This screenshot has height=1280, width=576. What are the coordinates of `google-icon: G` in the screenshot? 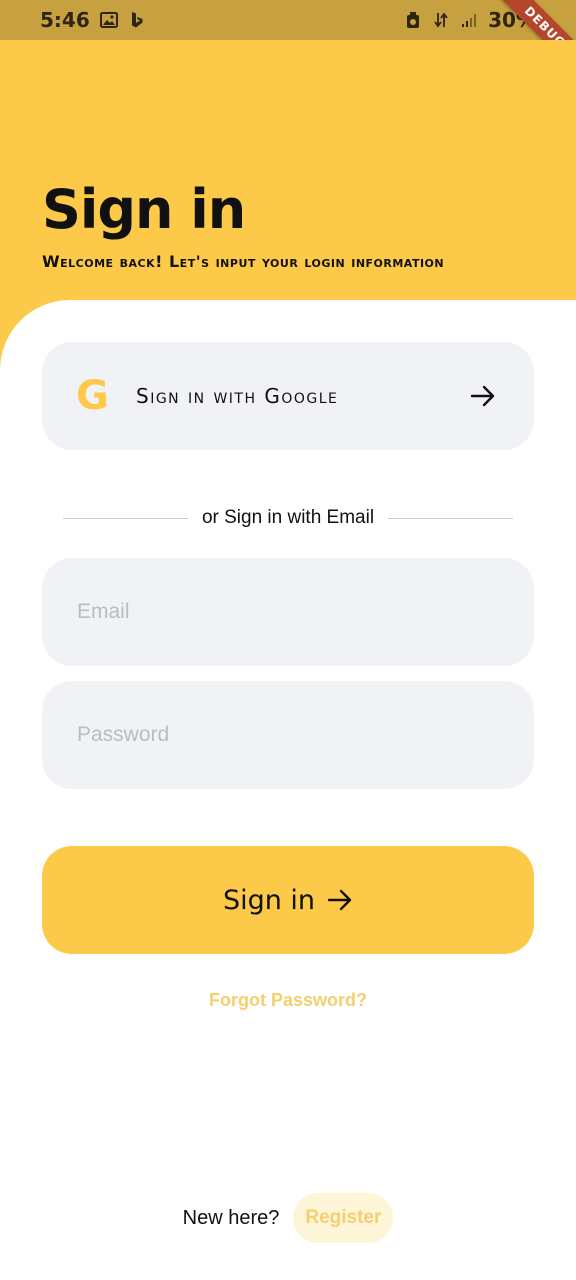 It's located at (92, 396).